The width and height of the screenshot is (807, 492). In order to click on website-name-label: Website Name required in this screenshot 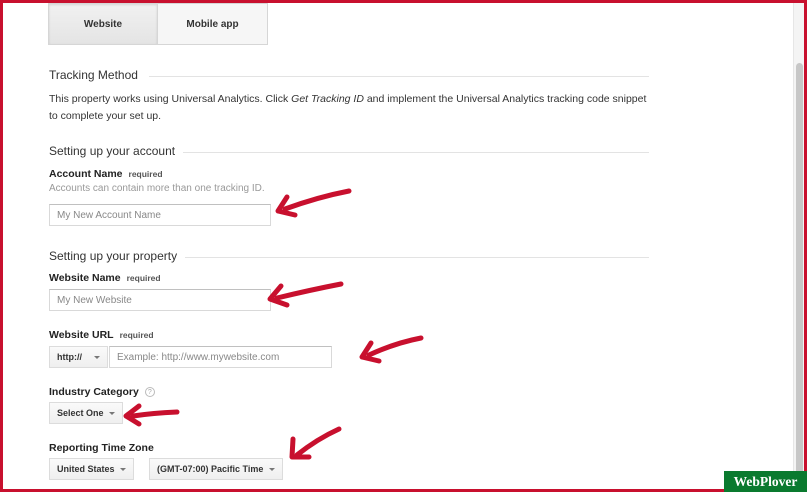, I will do `click(105, 278)`.